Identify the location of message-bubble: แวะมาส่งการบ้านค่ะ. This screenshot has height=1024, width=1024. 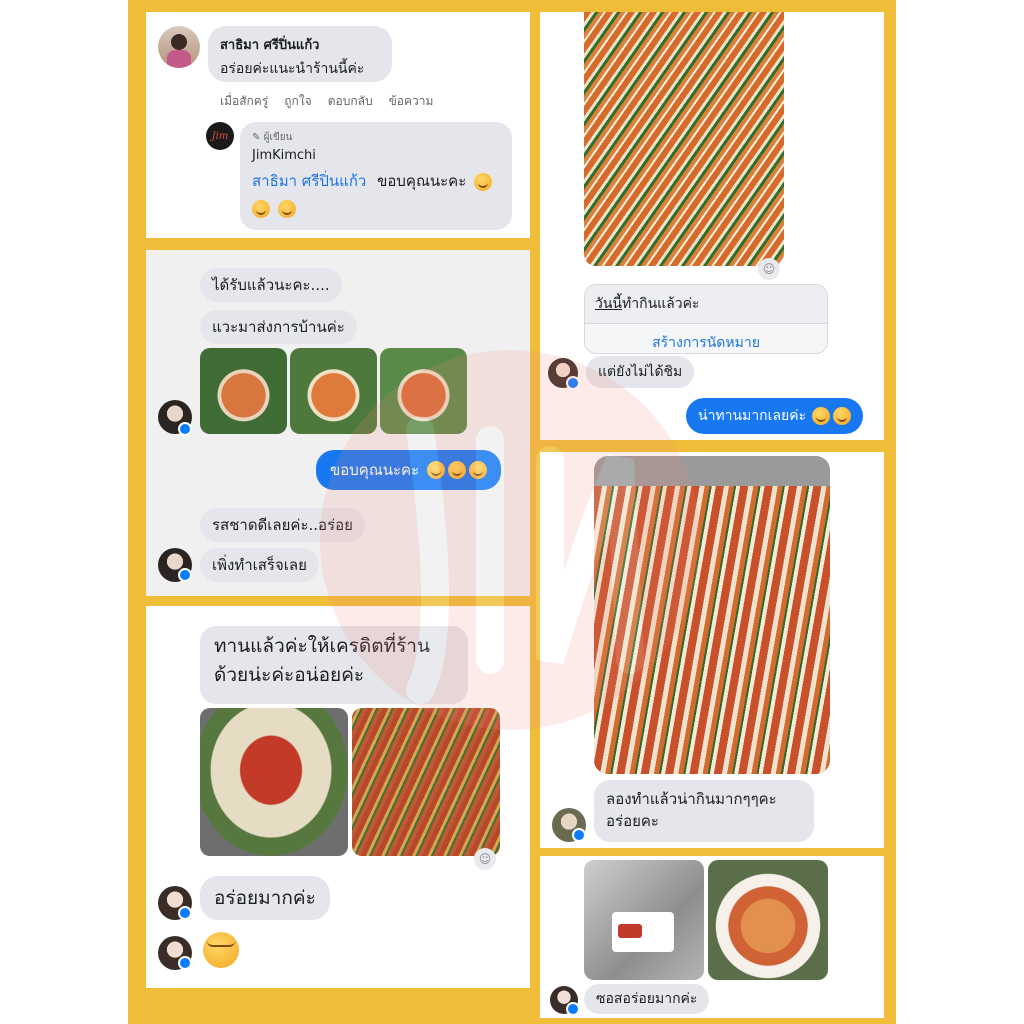
(278, 327).